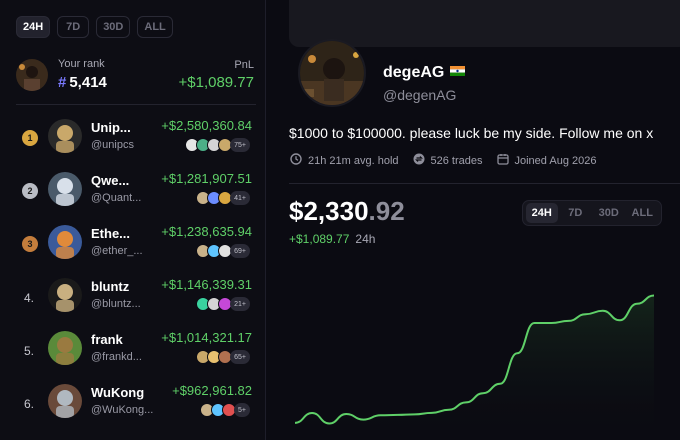 The image size is (680, 440). I want to click on leaderboard-row: 4. bluntz @bluntz... +$1,146,339.31 21+, so click(136, 302).